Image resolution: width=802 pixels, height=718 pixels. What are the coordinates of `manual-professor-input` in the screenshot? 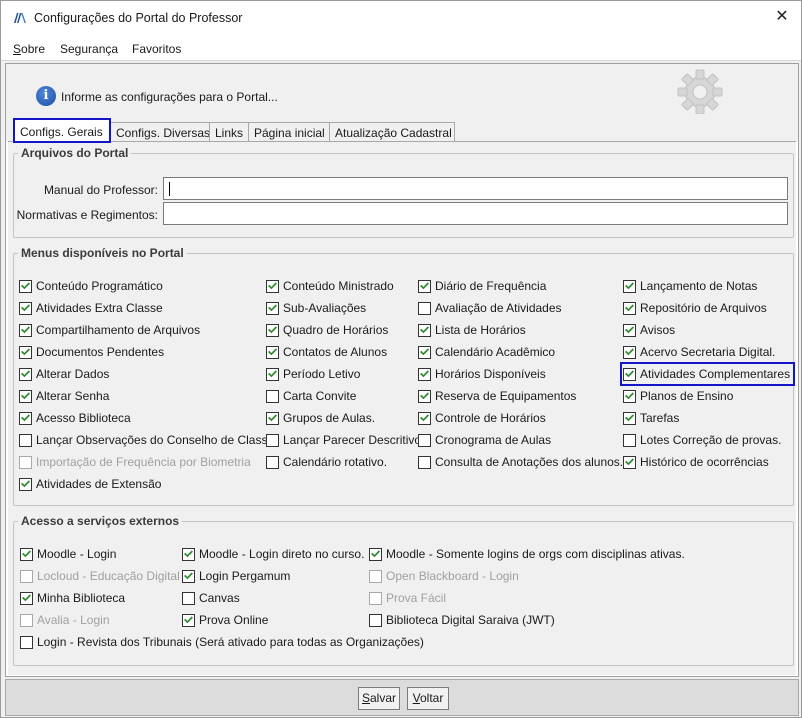 It's located at (475, 188).